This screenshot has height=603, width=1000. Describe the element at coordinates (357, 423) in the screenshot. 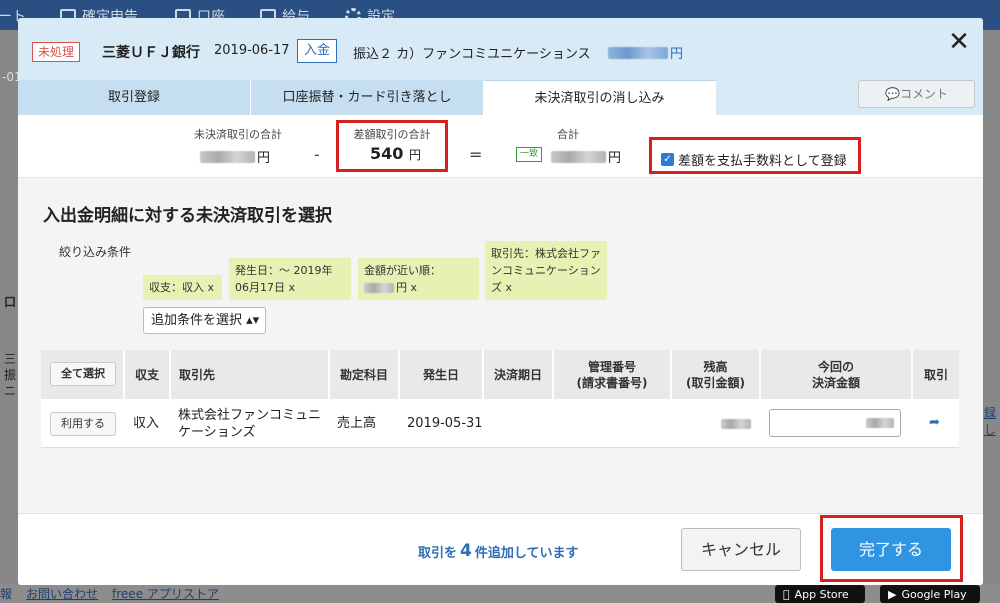

I see `row-account: 売上高` at that location.